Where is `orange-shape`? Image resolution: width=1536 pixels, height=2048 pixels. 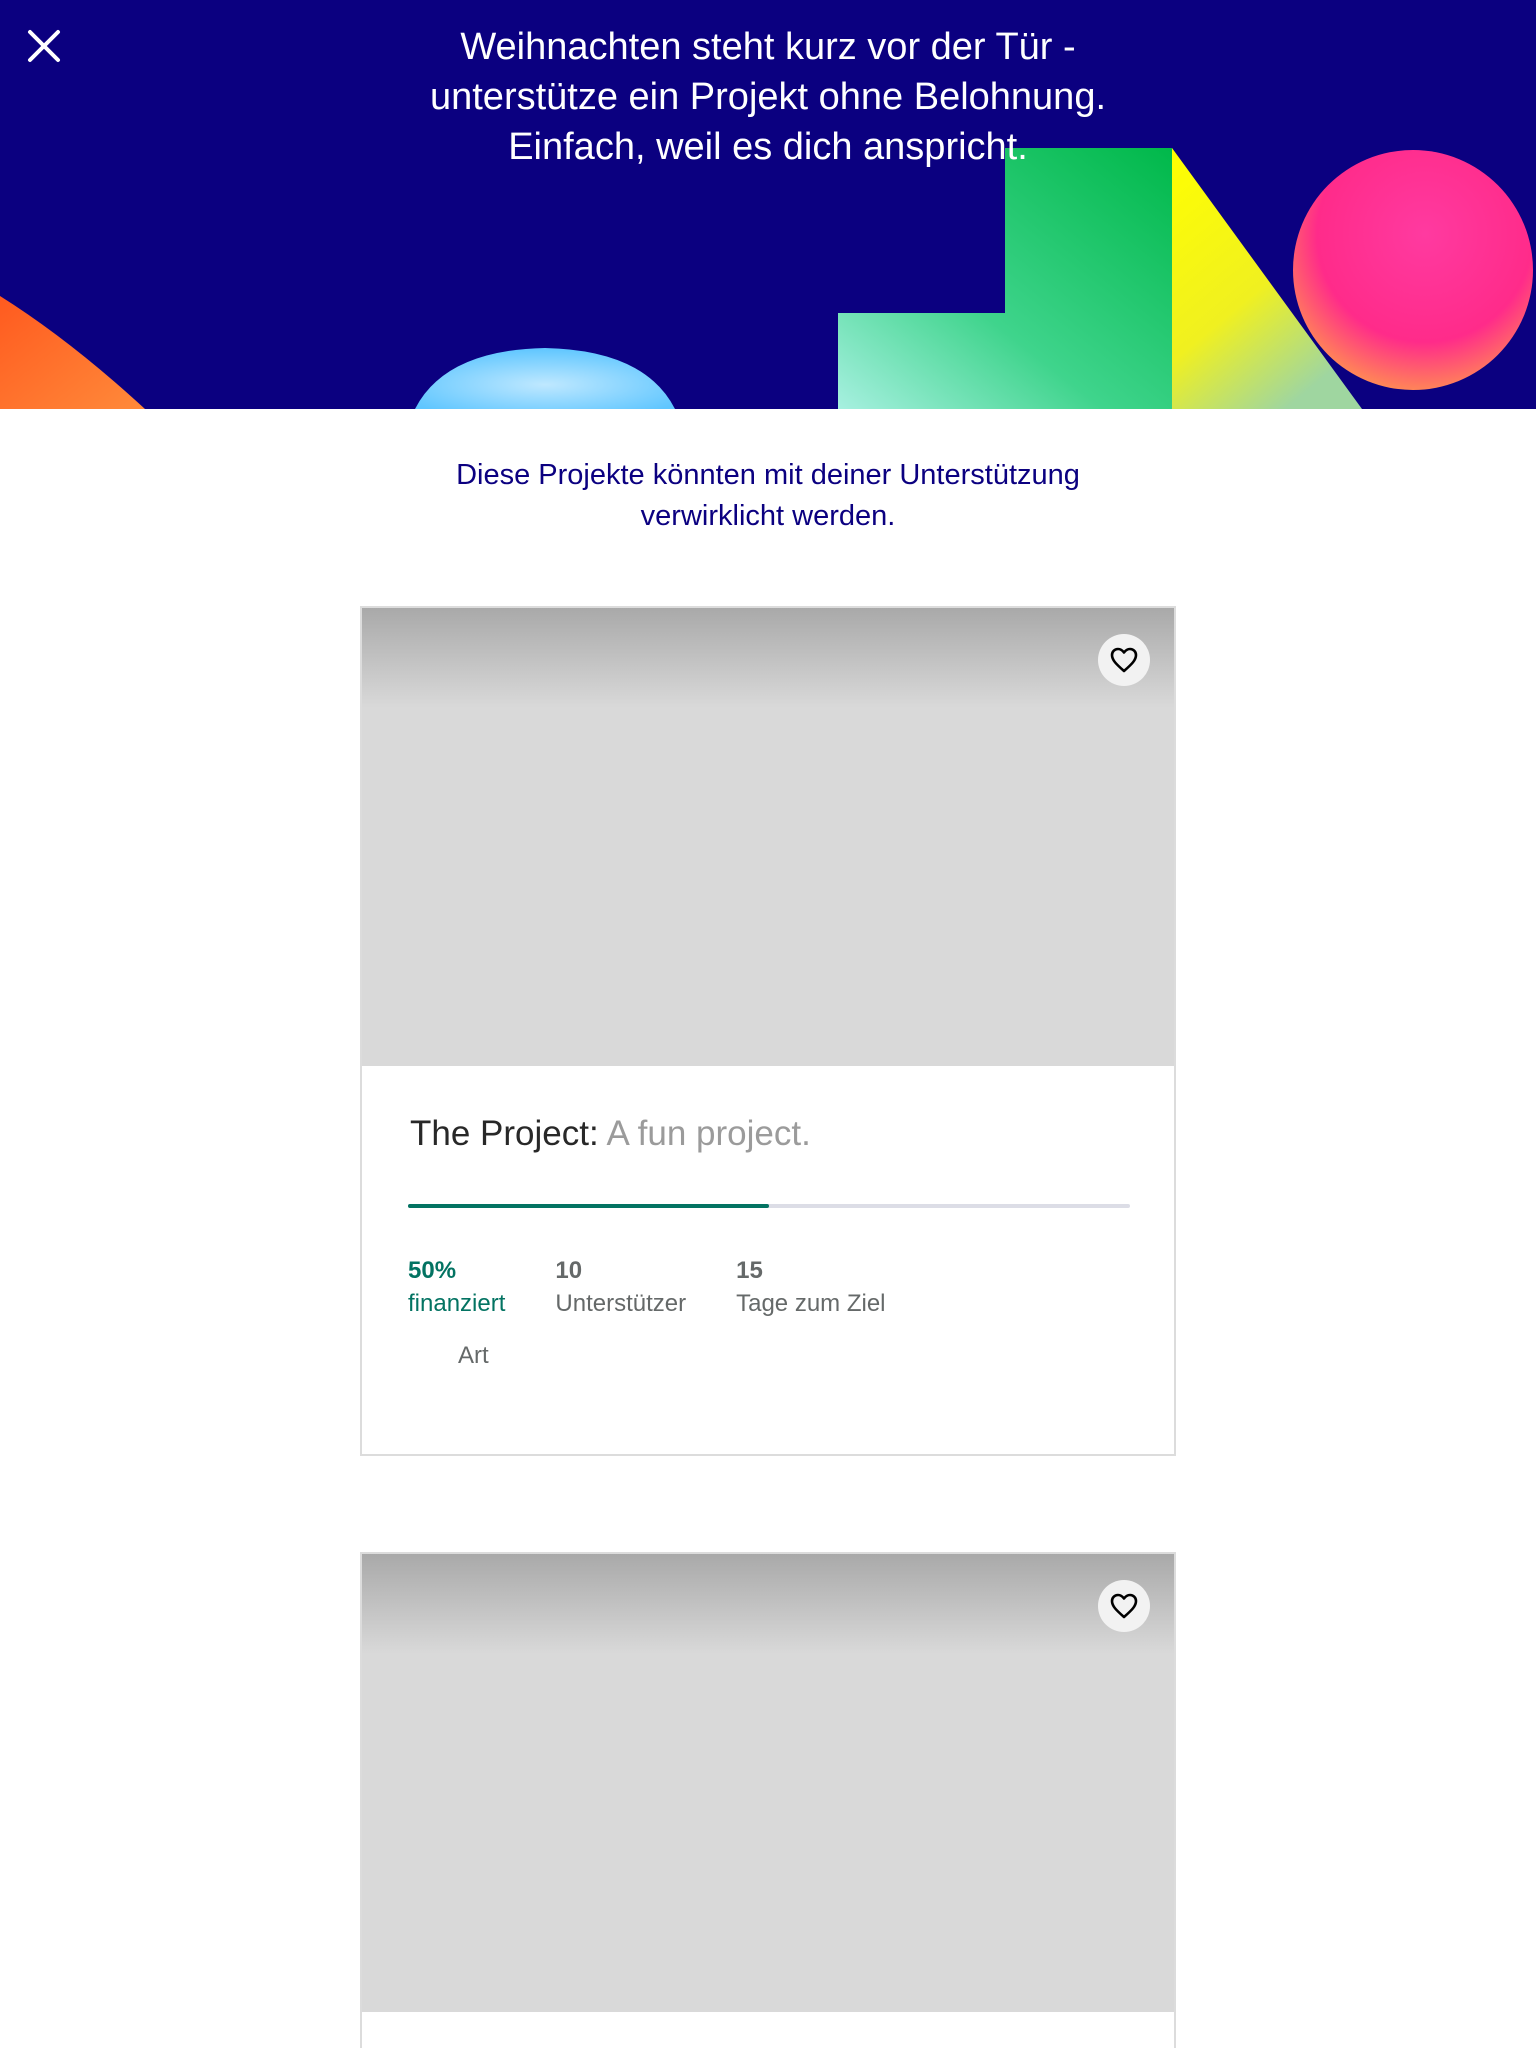
orange-shape is located at coordinates (72, 352).